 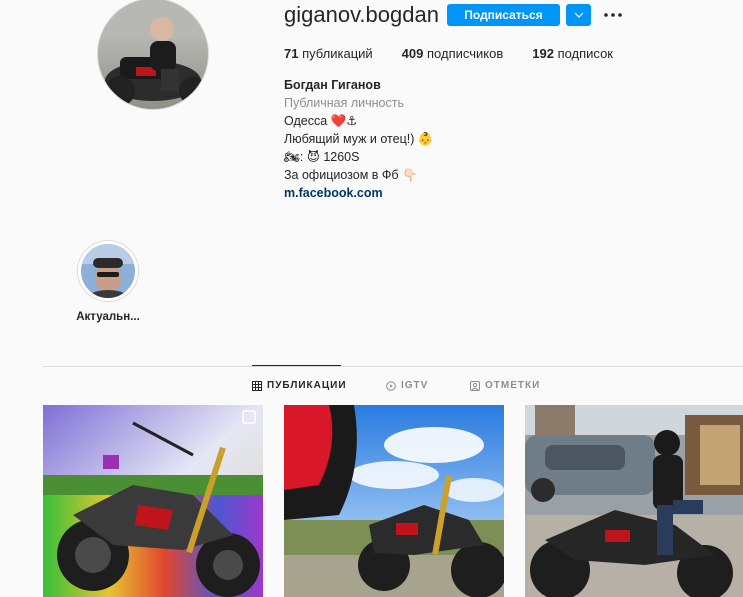 I want to click on story-highlight, so click(x=108, y=271).